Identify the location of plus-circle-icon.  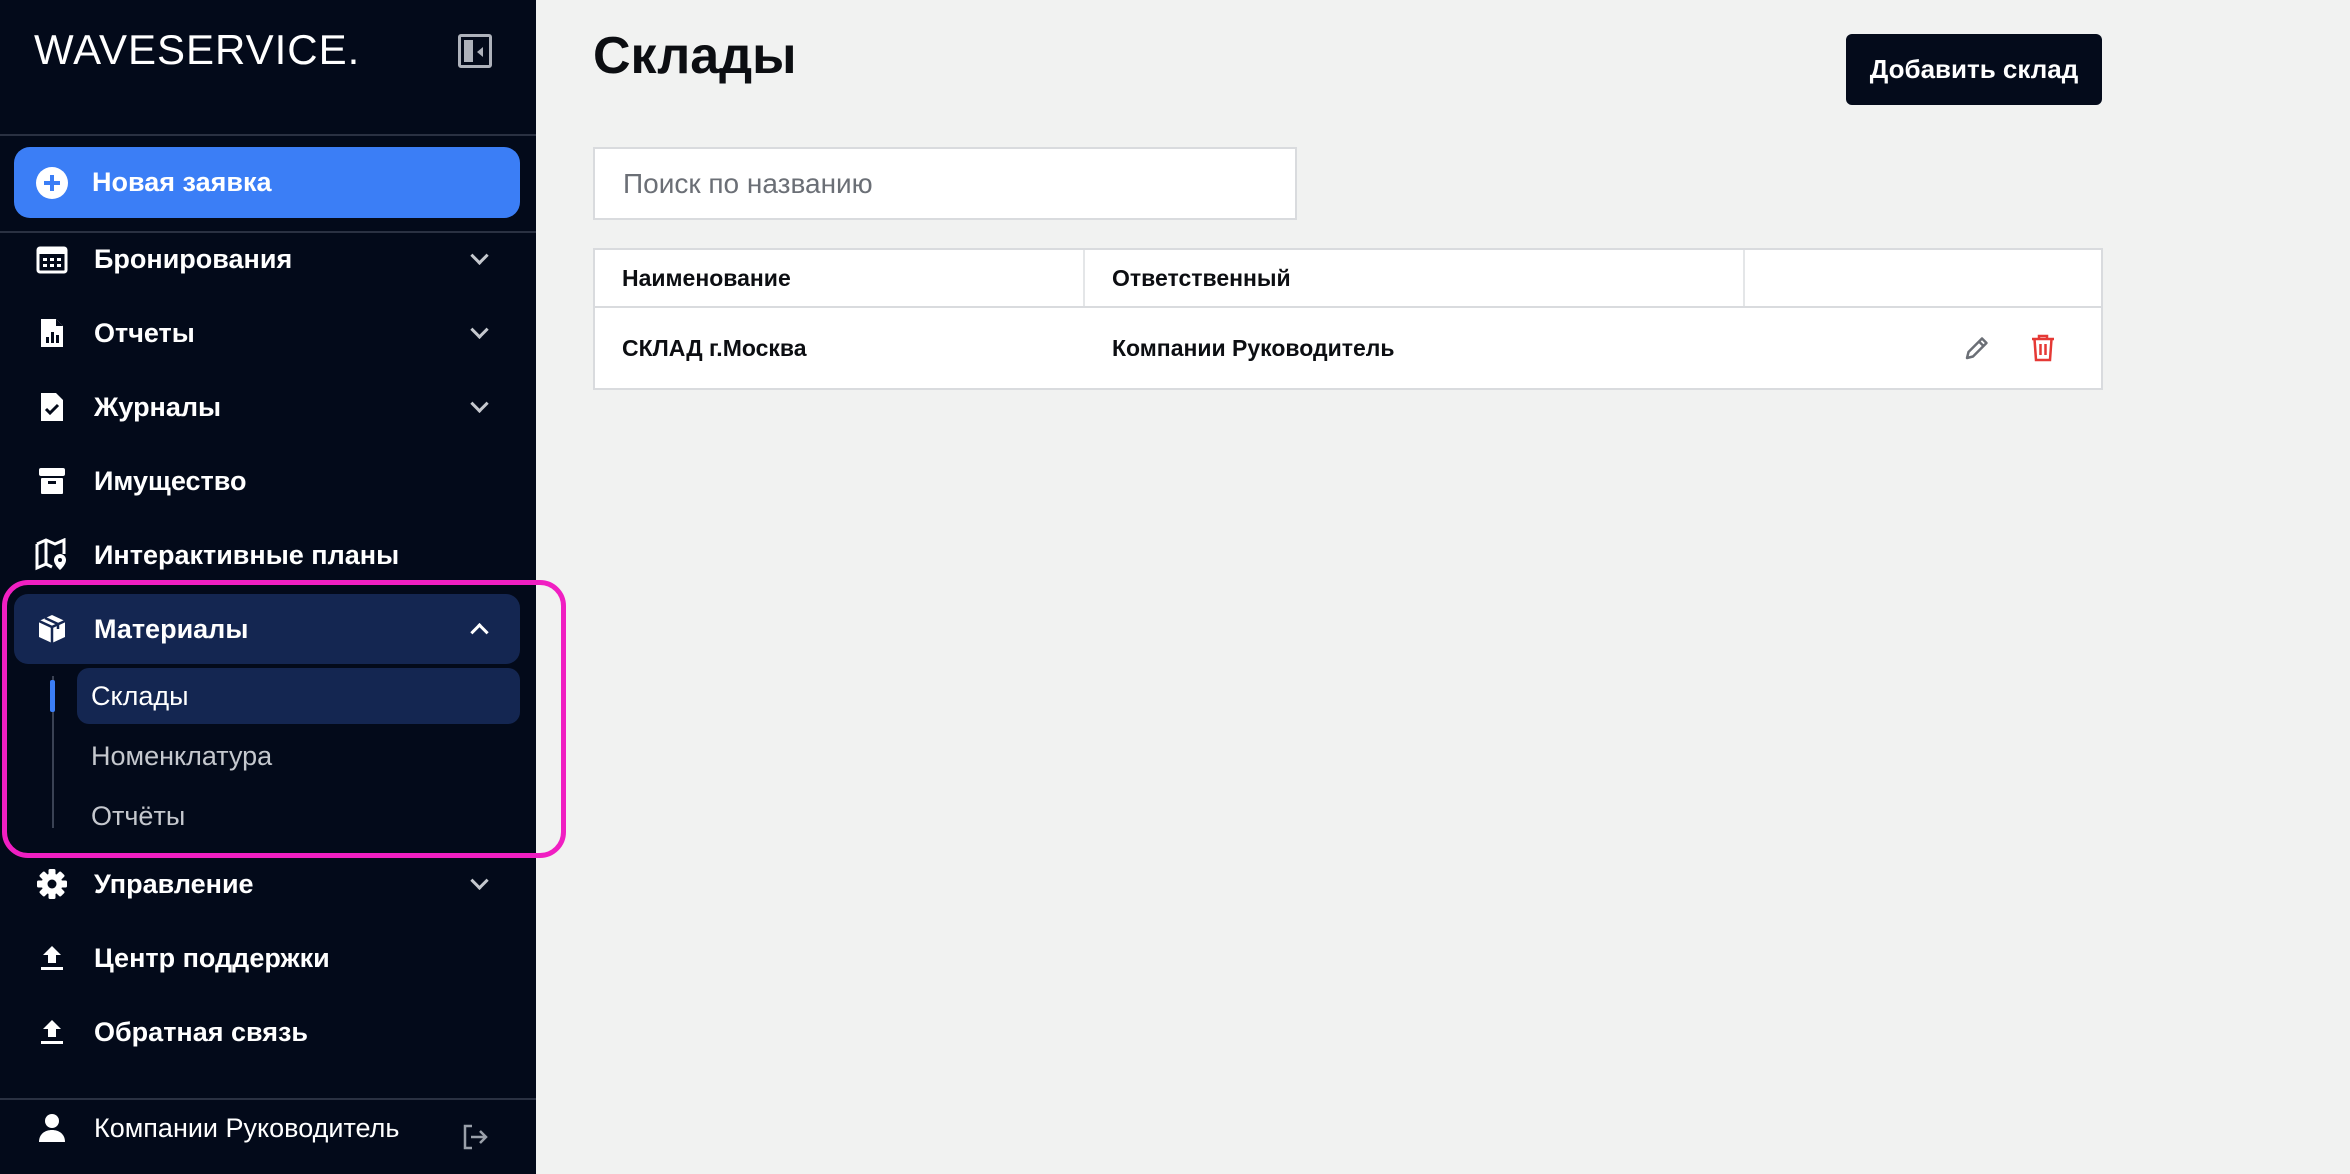
(52, 182).